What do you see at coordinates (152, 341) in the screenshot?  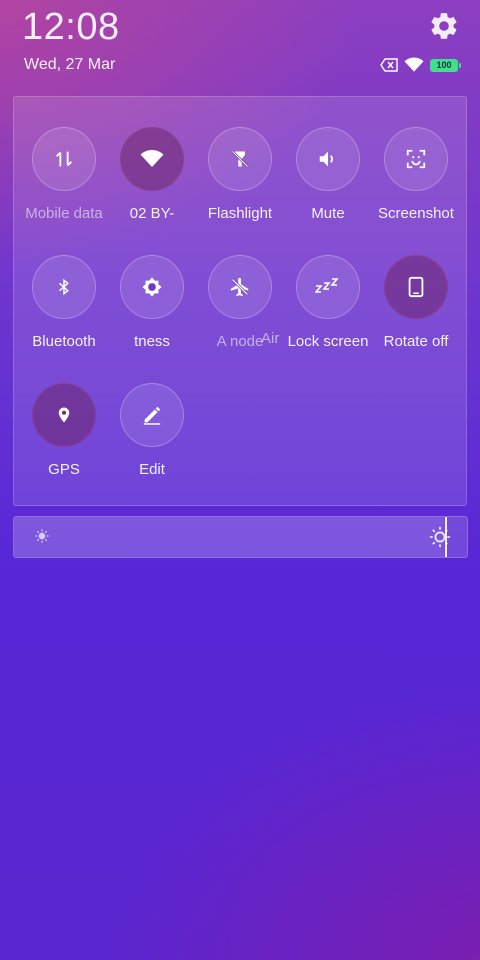 I see `tile-label: tness` at bounding box center [152, 341].